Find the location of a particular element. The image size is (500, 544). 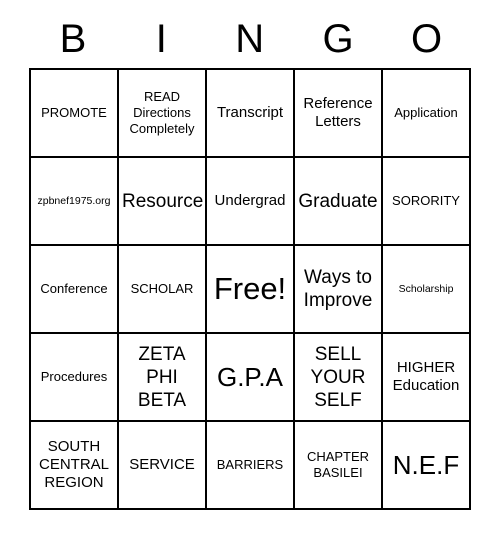

bingo-cell-label: SELL YOUR SELF is located at coordinates (338, 377).